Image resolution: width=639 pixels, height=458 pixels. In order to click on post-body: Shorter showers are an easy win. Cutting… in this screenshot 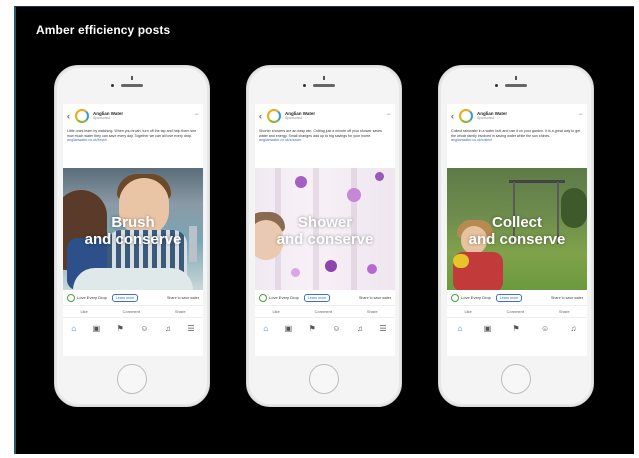, I will do `click(320, 133)`.